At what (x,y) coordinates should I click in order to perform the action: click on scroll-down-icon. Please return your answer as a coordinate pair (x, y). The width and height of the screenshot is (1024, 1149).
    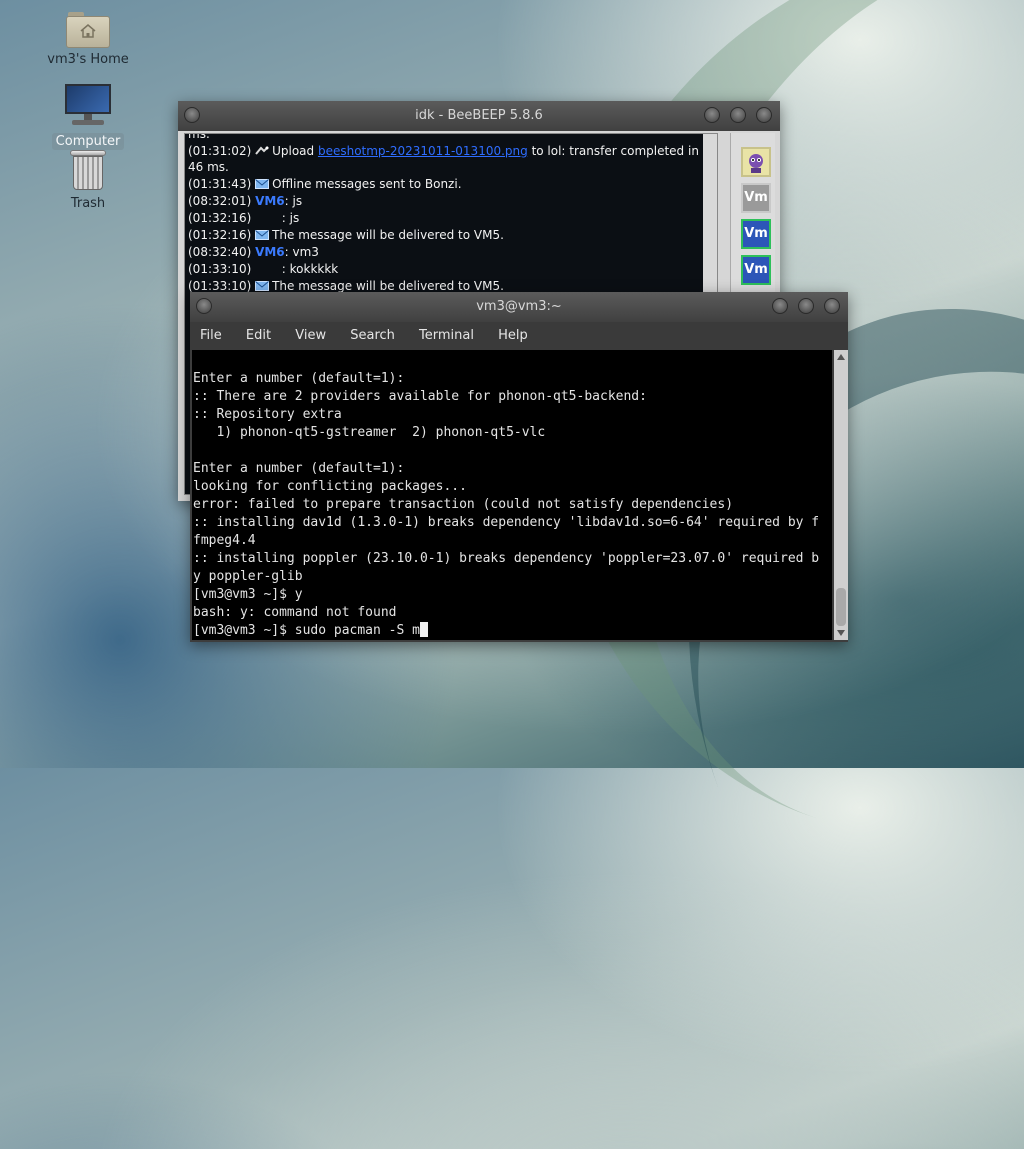
    Looking at the image, I should click on (841, 633).